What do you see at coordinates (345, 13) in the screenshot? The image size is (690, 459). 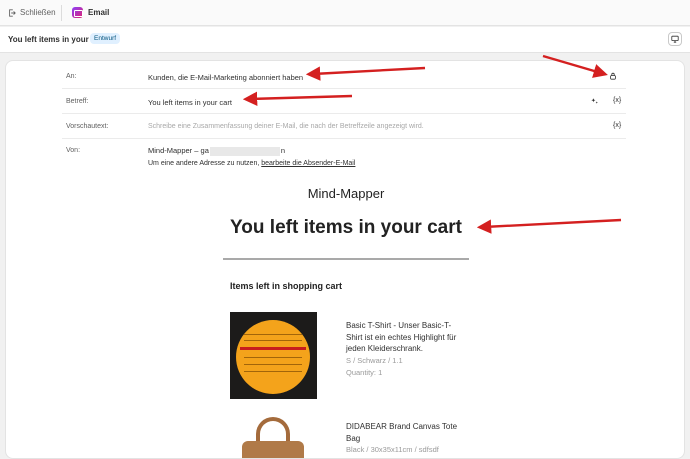 I see `top-bar: Schließen Email` at bounding box center [345, 13].